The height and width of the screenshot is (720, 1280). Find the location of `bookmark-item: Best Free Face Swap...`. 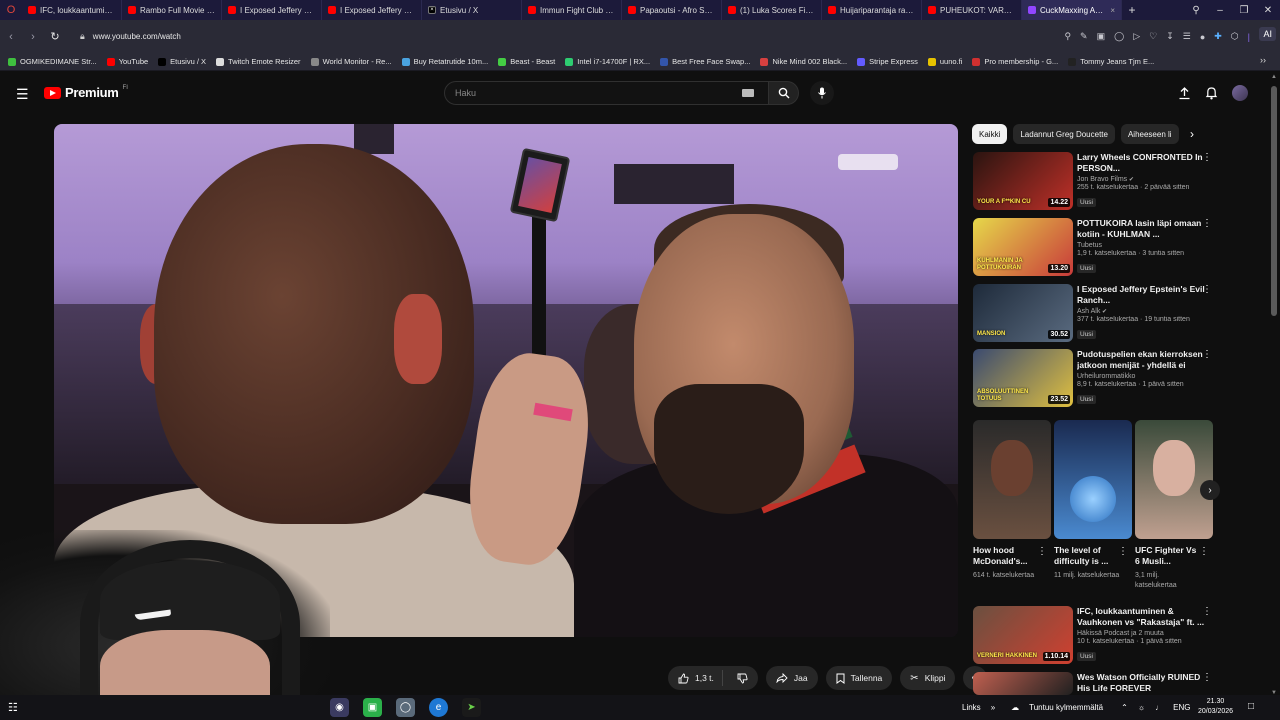

bookmark-item: Best Free Face Swap... is located at coordinates (705, 61).